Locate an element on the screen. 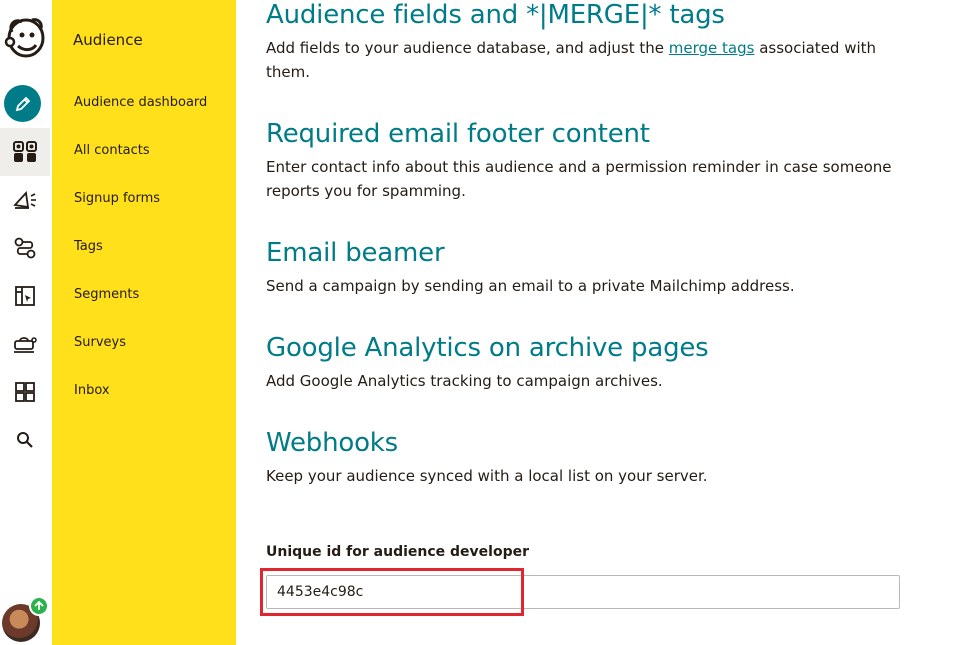 This screenshot has height=645, width=958. unique-id-field is located at coordinates (583, 592).